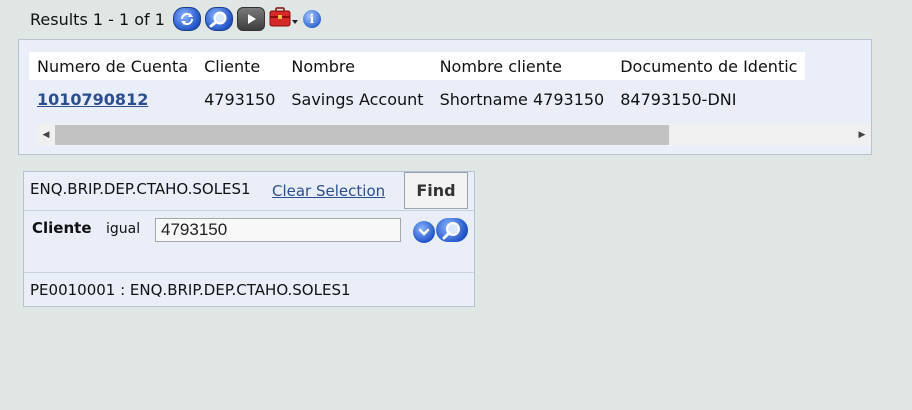 This screenshot has width=912, height=410. What do you see at coordinates (113, 66) in the screenshot?
I see `column-header-account-number: Numero de Cuenta` at bounding box center [113, 66].